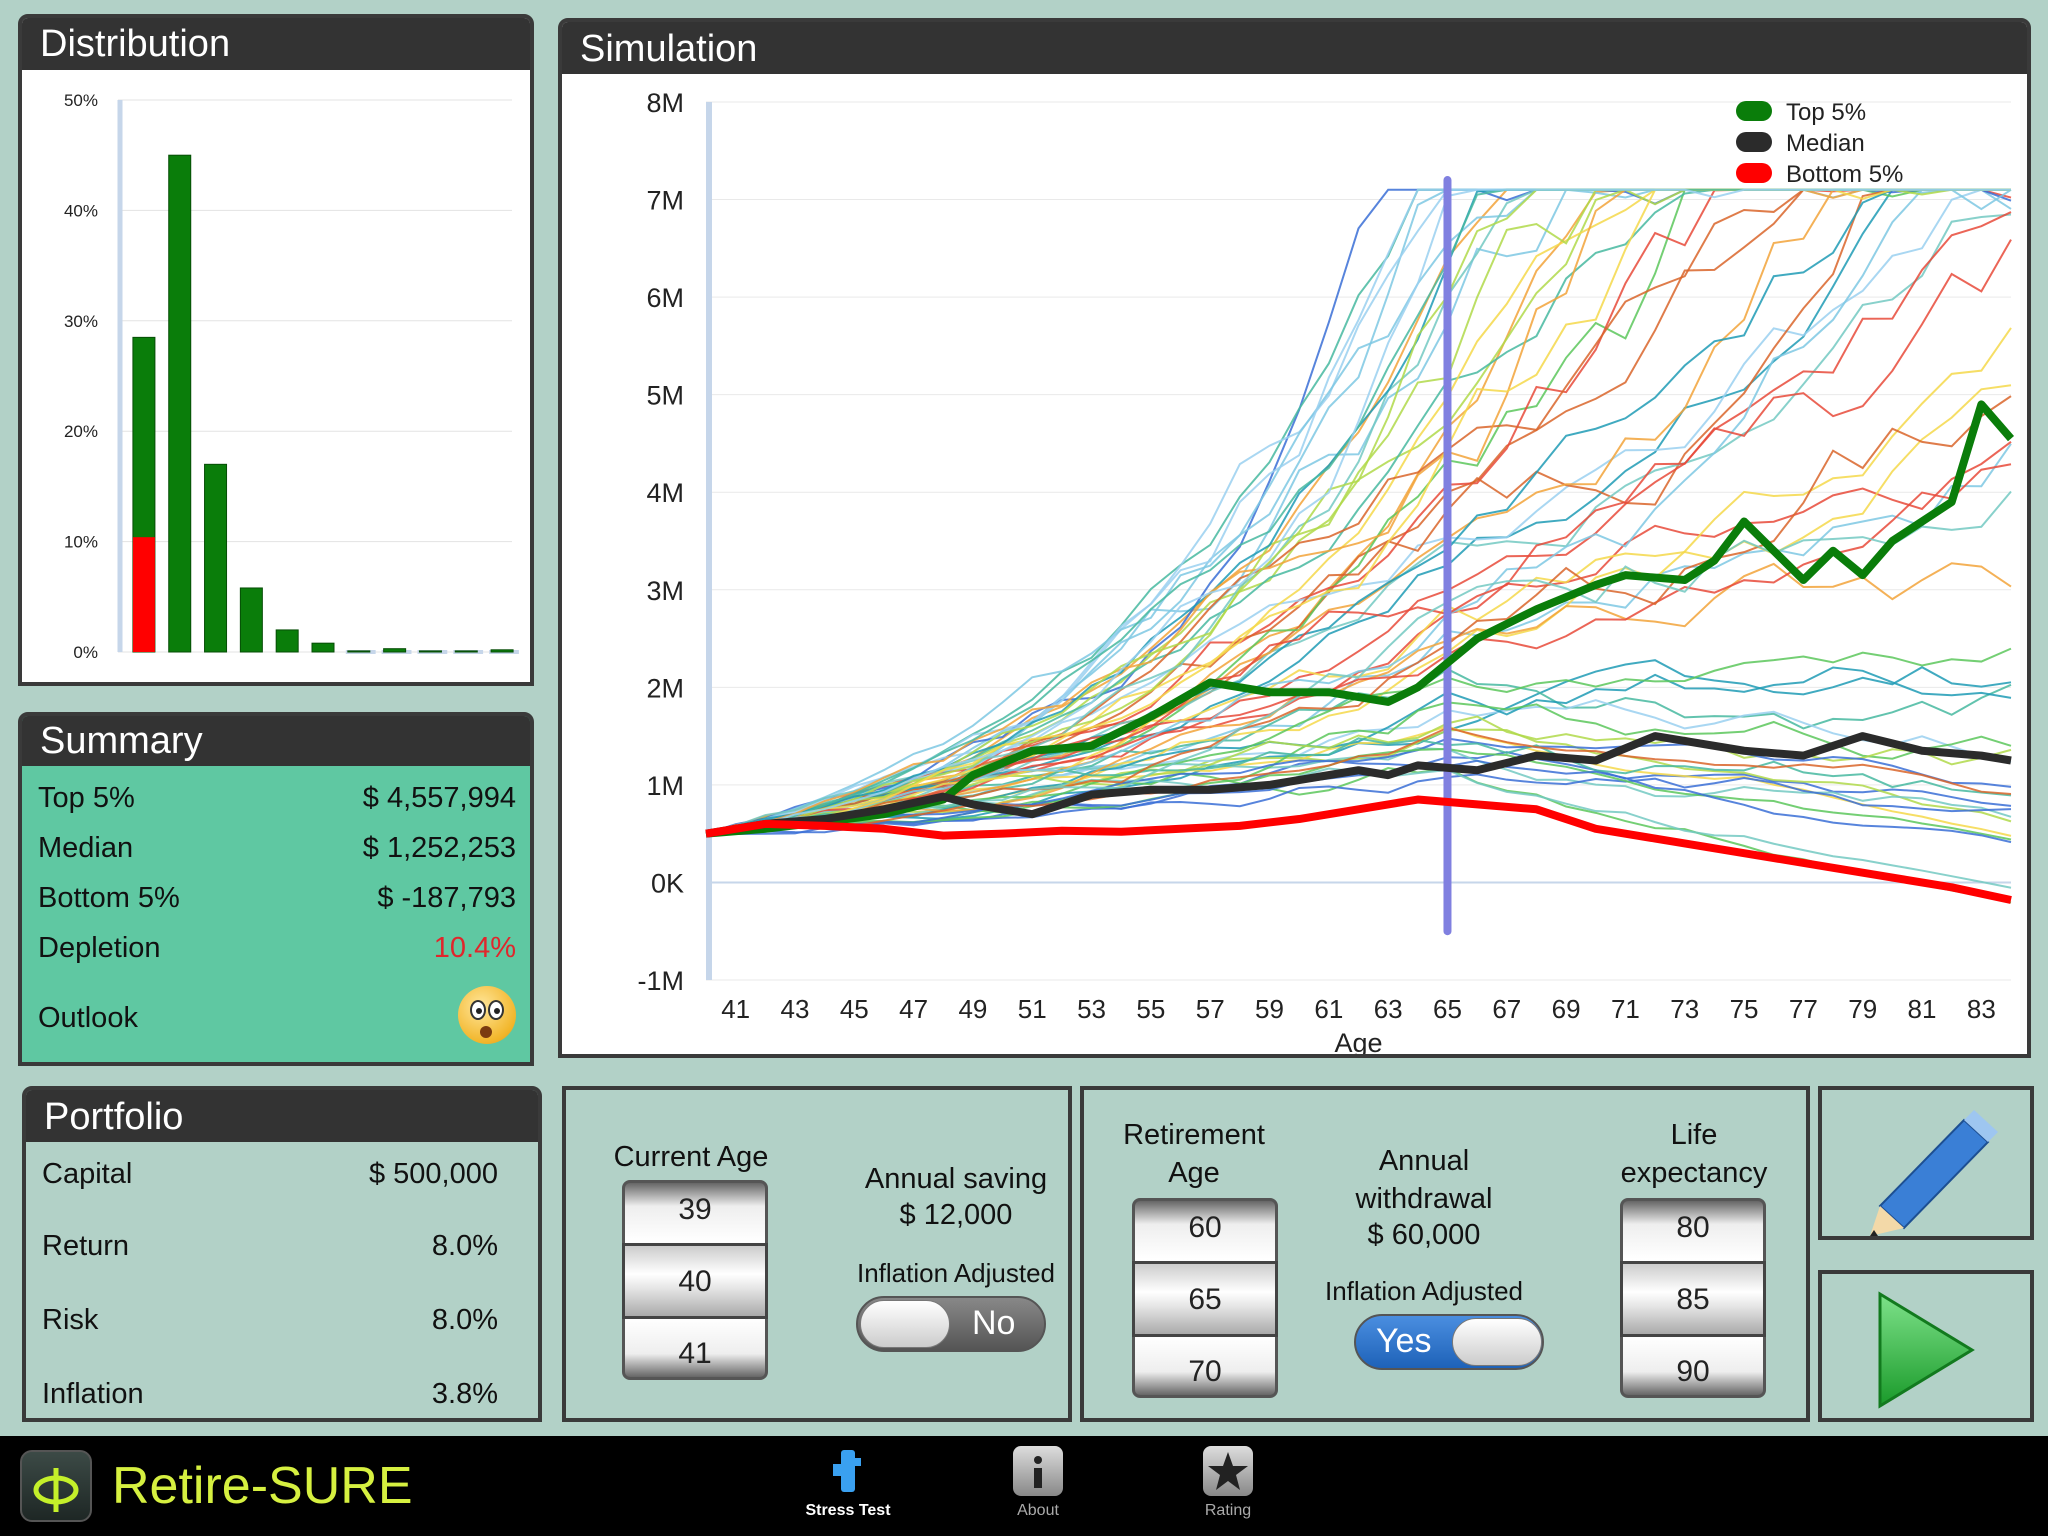 The height and width of the screenshot is (1536, 2048). What do you see at coordinates (1228, 1471) in the screenshot?
I see `star-icon` at bounding box center [1228, 1471].